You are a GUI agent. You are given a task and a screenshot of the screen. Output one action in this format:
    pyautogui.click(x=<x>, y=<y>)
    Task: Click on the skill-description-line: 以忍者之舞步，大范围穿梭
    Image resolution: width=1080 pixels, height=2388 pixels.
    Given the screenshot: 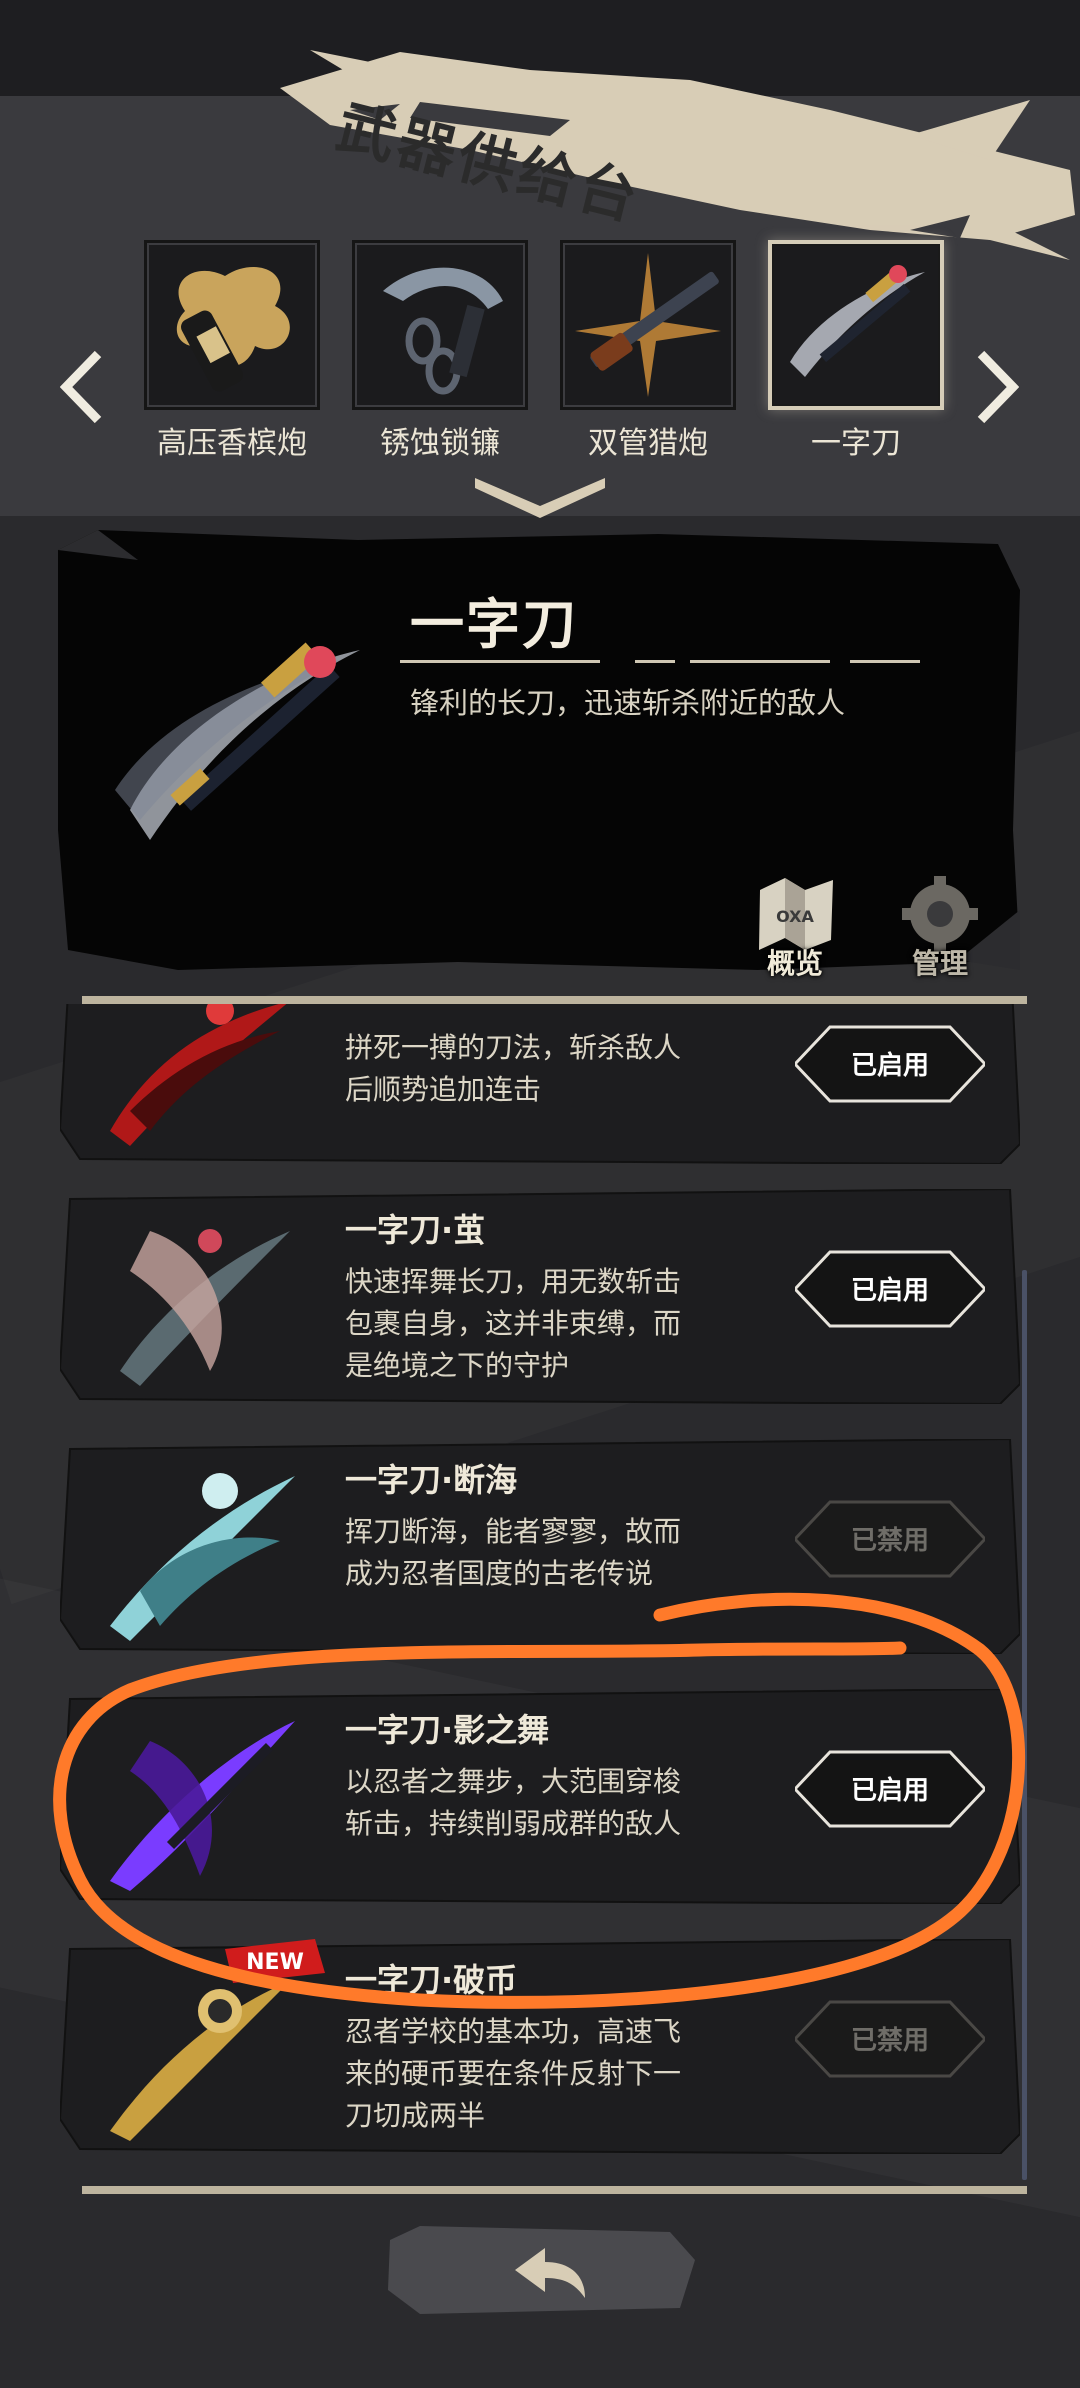 What is the action you would take?
    pyautogui.click(x=513, y=1781)
    